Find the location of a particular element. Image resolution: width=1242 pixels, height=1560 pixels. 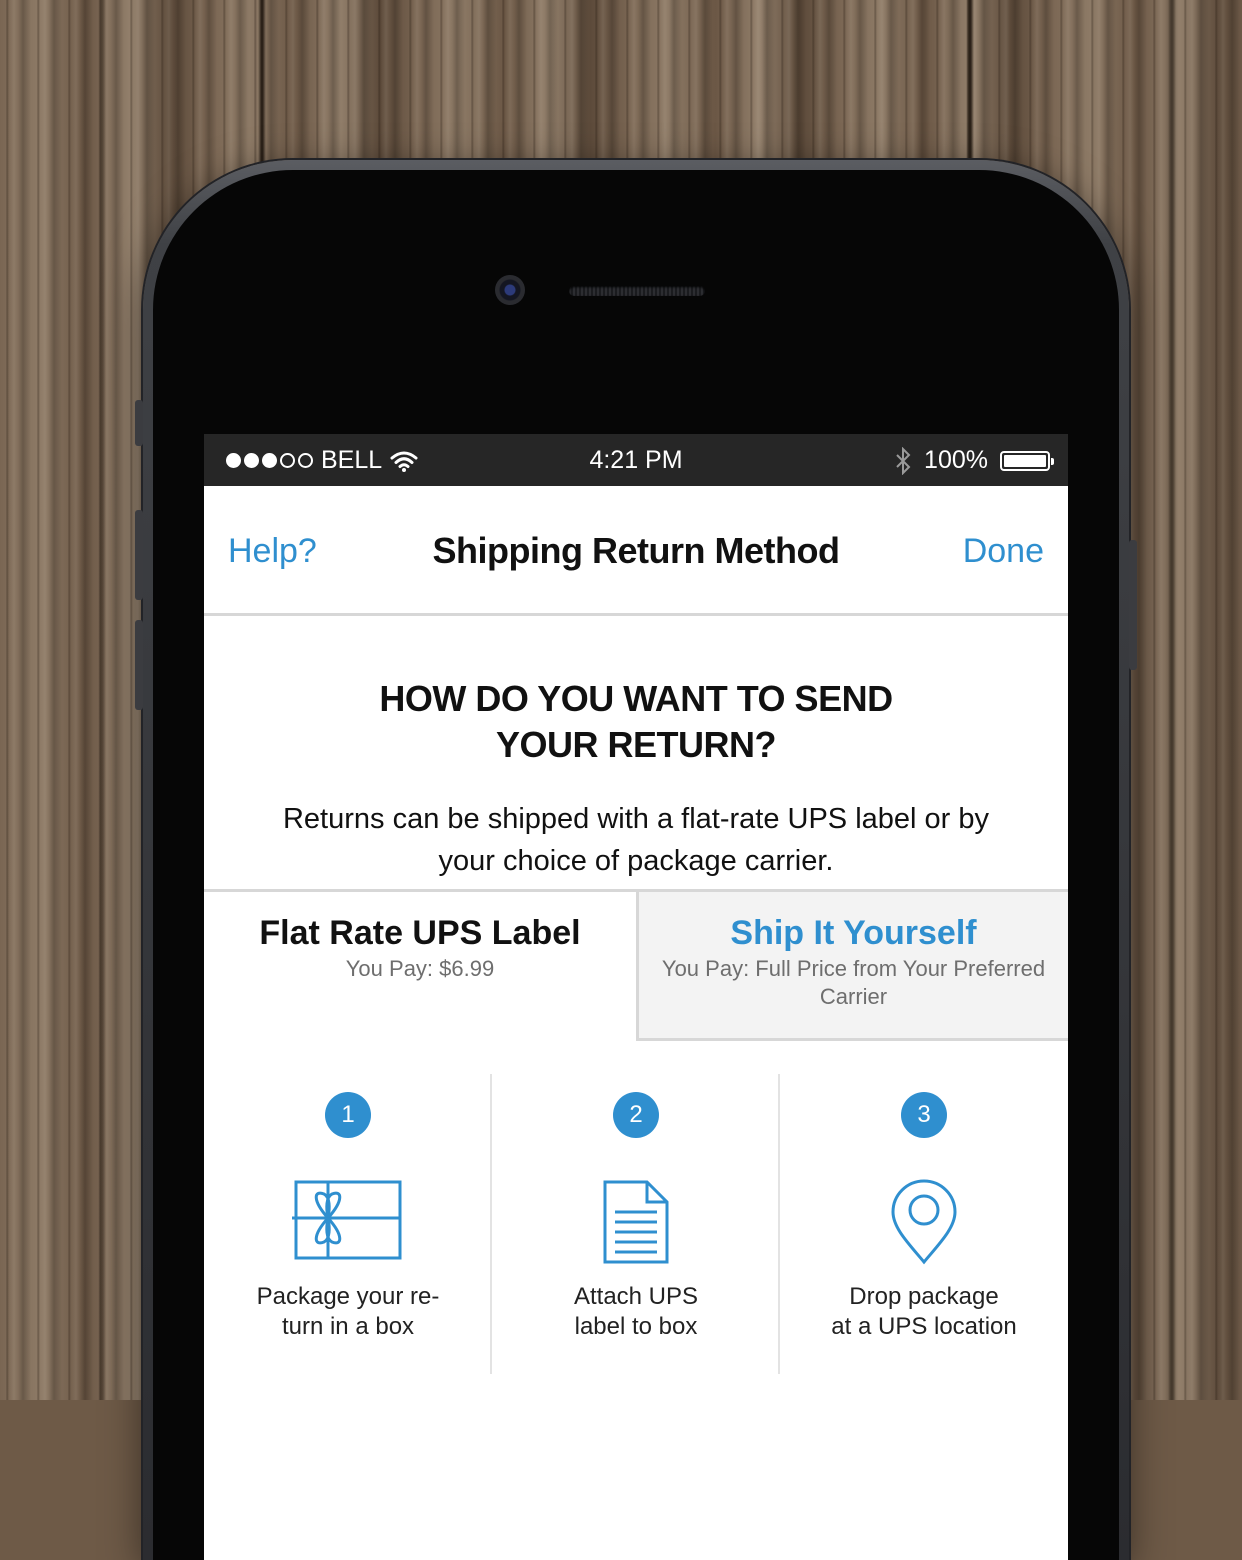

caption-line: Package your re- is located at coordinates (348, 1296).